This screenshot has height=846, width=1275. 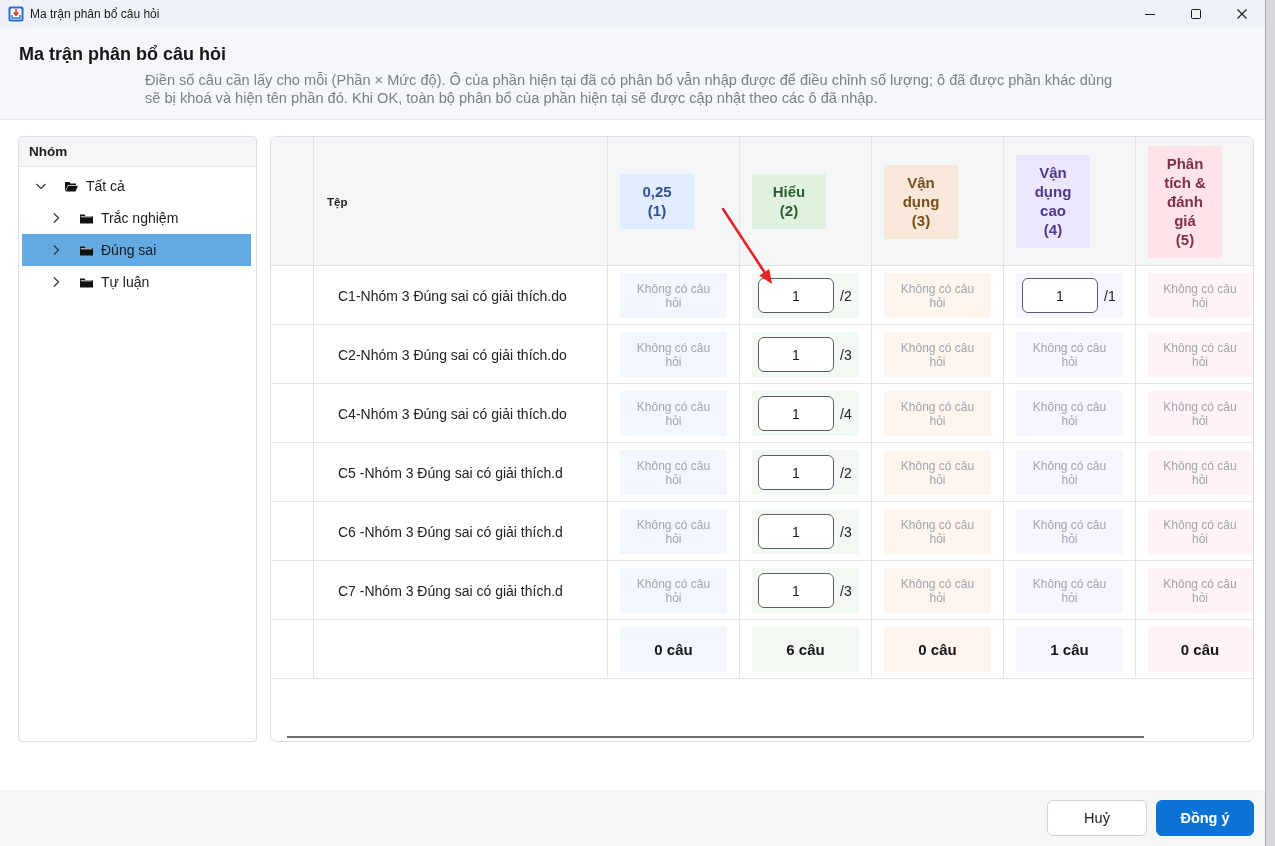 I want to click on total-count: 1 câu, so click(x=1069, y=649).